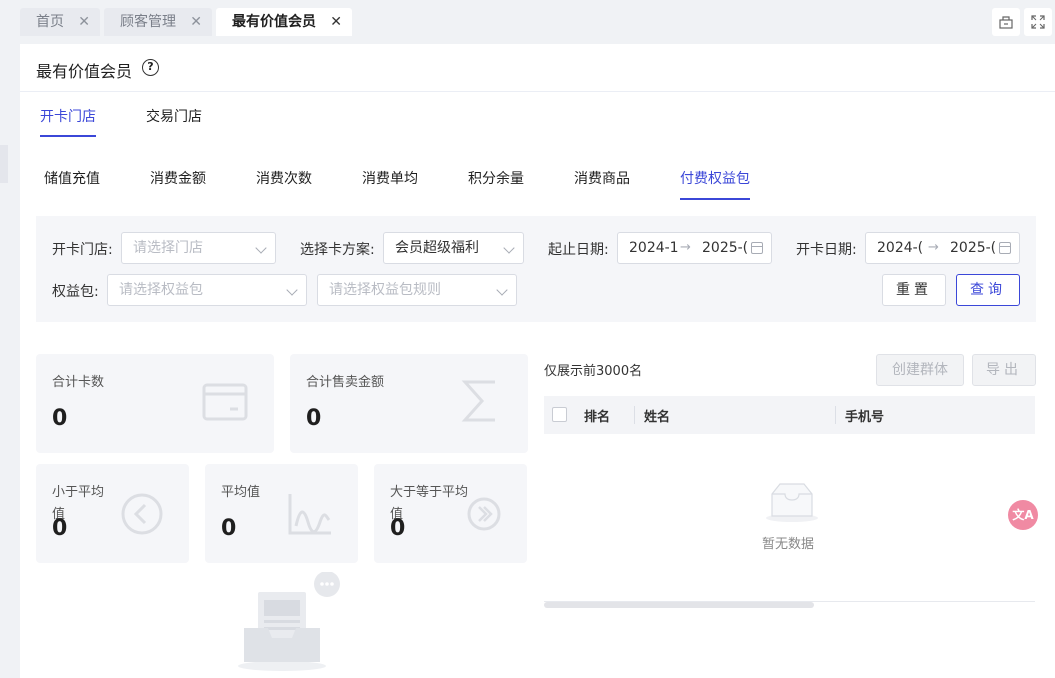 This screenshot has height=678, width=1055. What do you see at coordinates (437, 248) in the screenshot?
I see `plan-select-value: 会员超级福利` at bounding box center [437, 248].